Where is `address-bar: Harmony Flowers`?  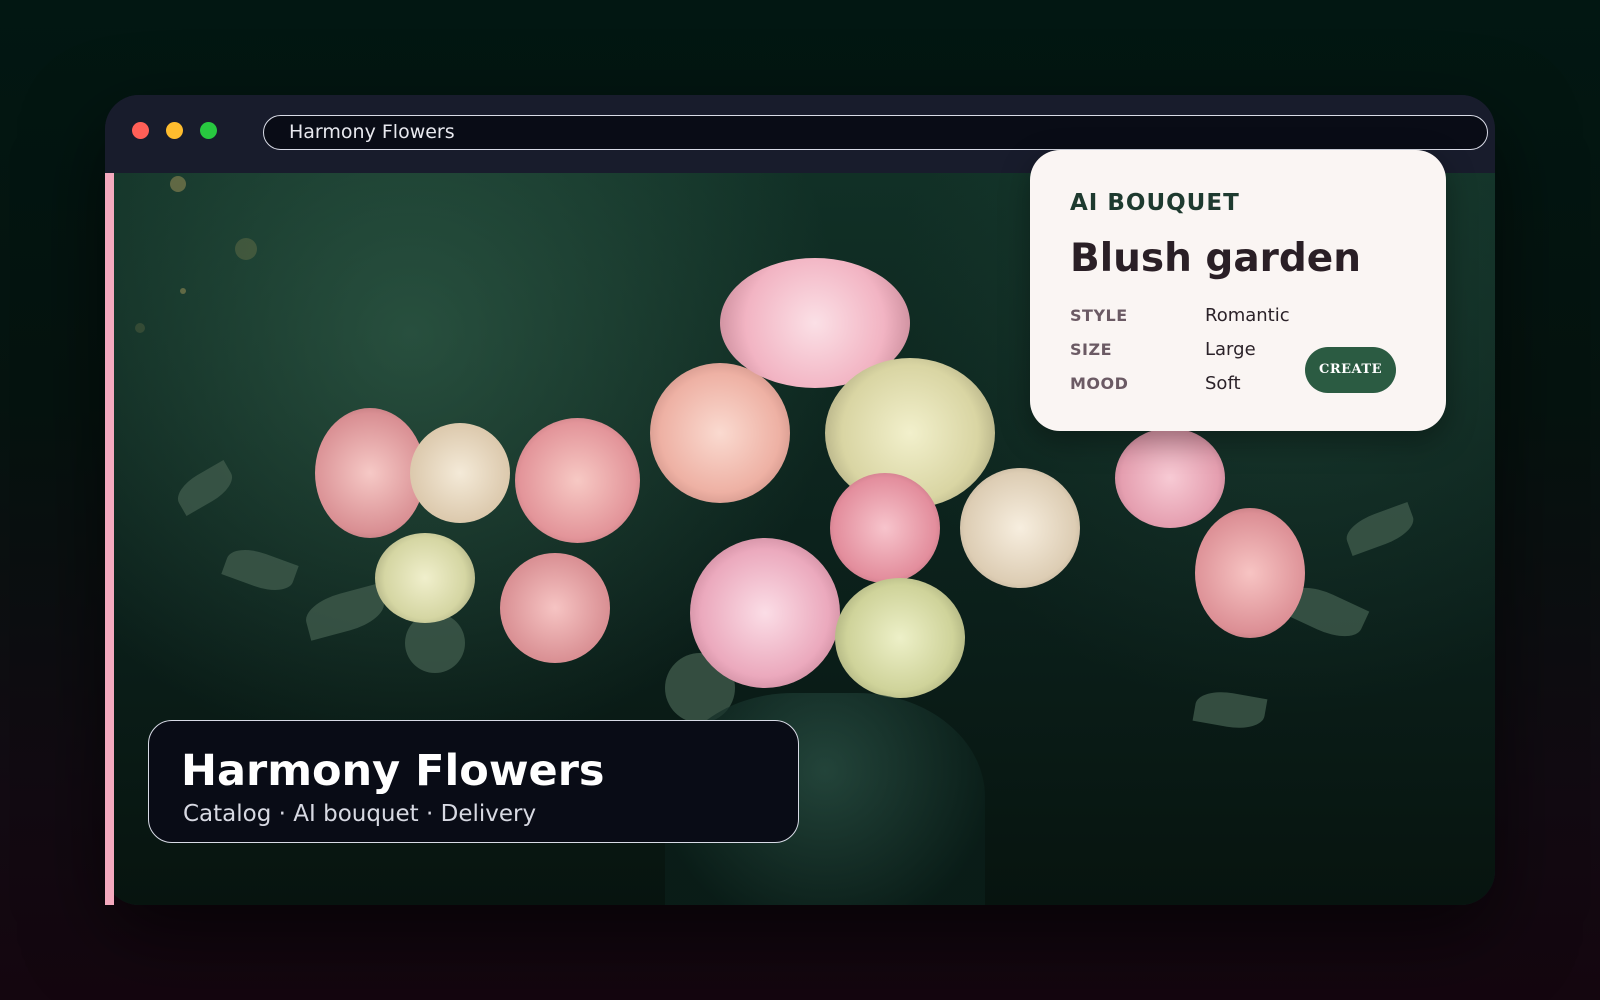 address-bar: Harmony Flowers is located at coordinates (875, 132).